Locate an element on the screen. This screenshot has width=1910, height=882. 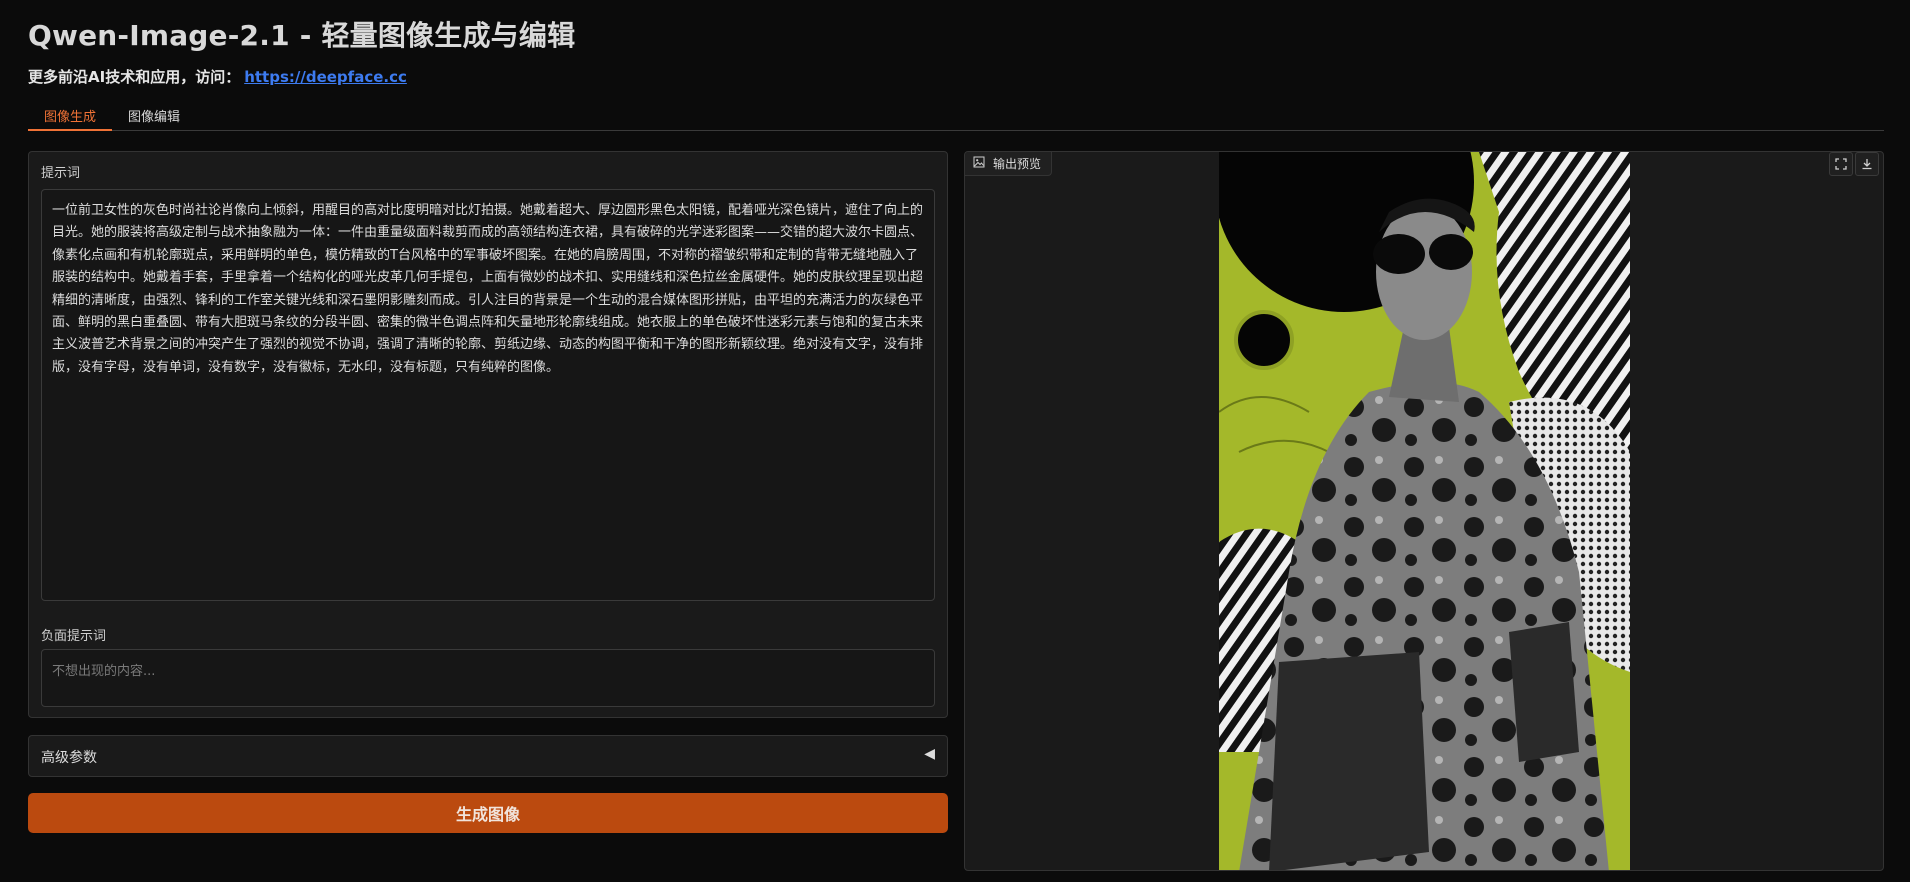
deepface-link: https://deepface.cc is located at coordinates (325, 77).